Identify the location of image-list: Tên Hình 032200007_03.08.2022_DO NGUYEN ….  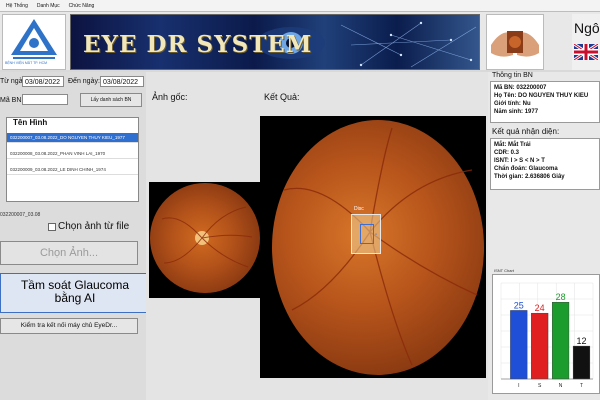
(72, 159).